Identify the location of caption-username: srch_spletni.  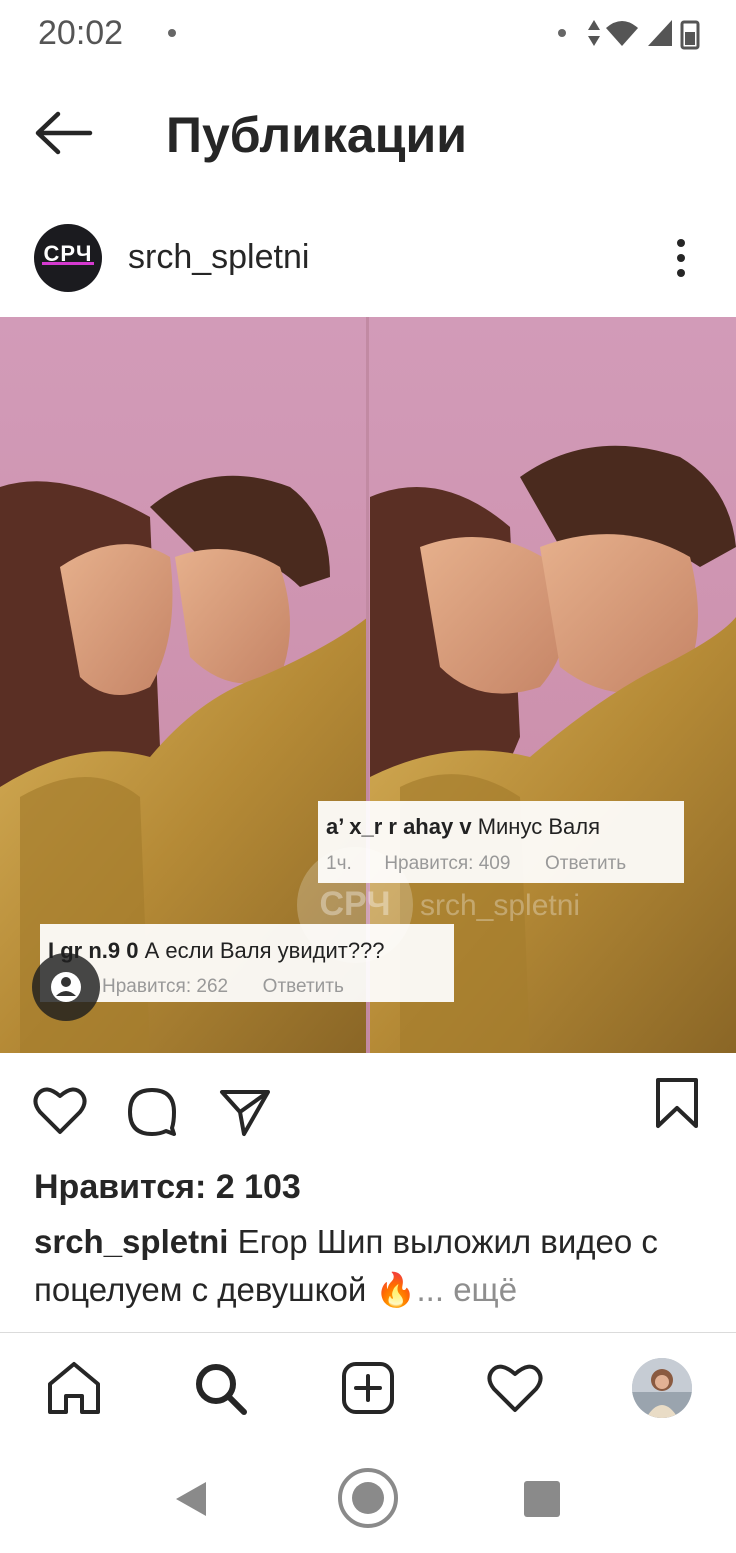
(131, 1241).